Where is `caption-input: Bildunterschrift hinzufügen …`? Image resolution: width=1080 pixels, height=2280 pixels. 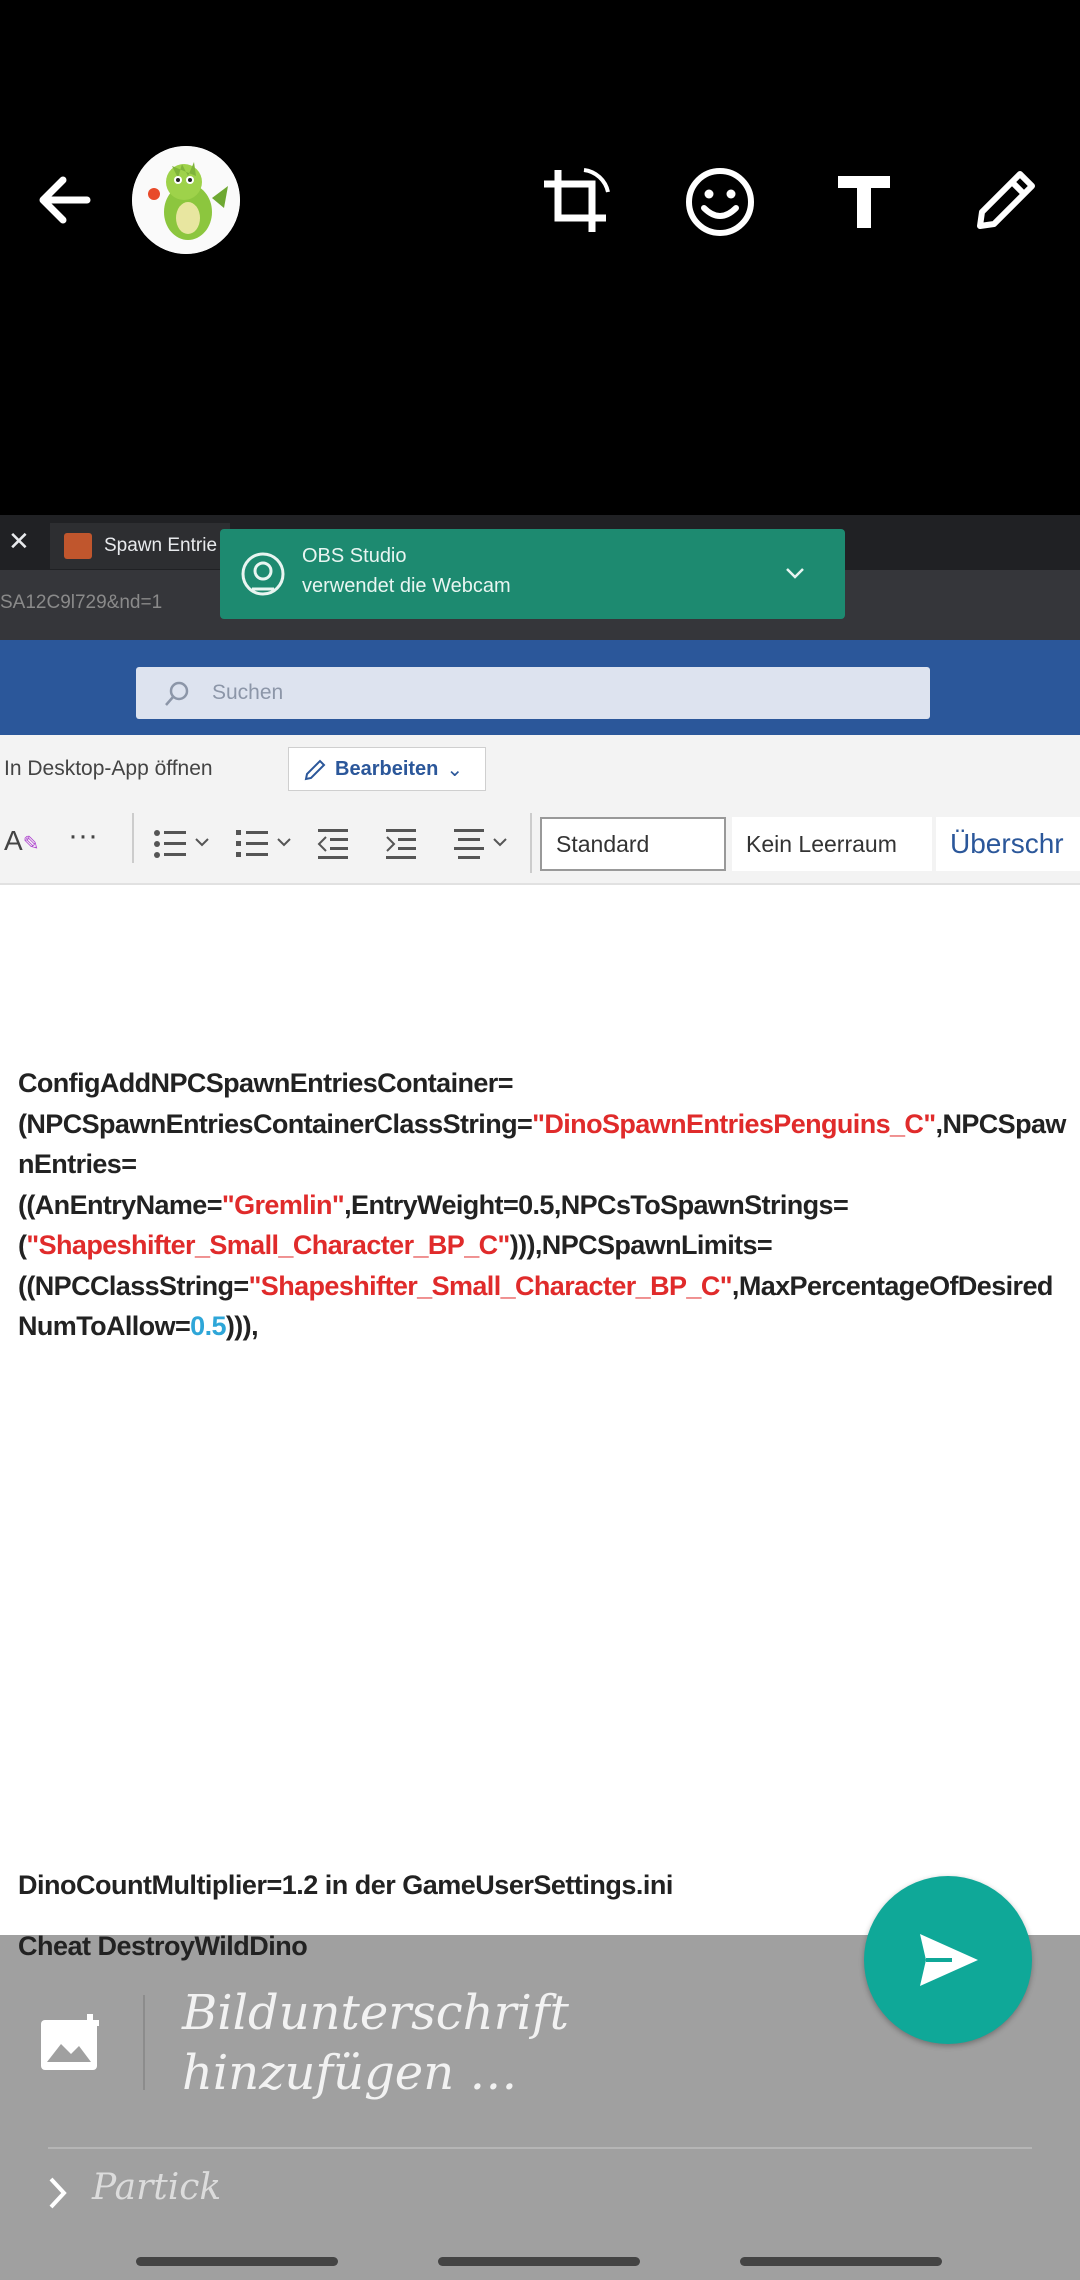 caption-input: Bildunterschrift hinzufügen … is located at coordinates (422, 2043).